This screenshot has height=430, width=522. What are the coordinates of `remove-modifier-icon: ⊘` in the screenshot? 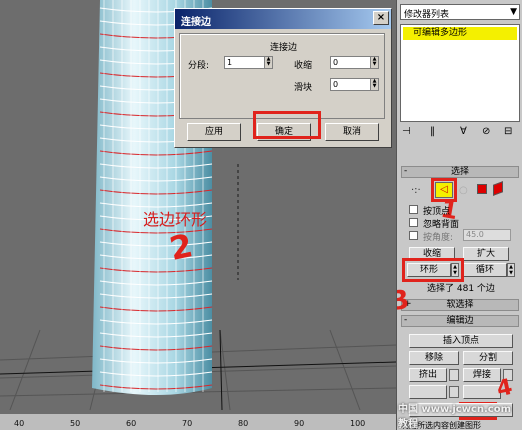 It's located at (486, 131).